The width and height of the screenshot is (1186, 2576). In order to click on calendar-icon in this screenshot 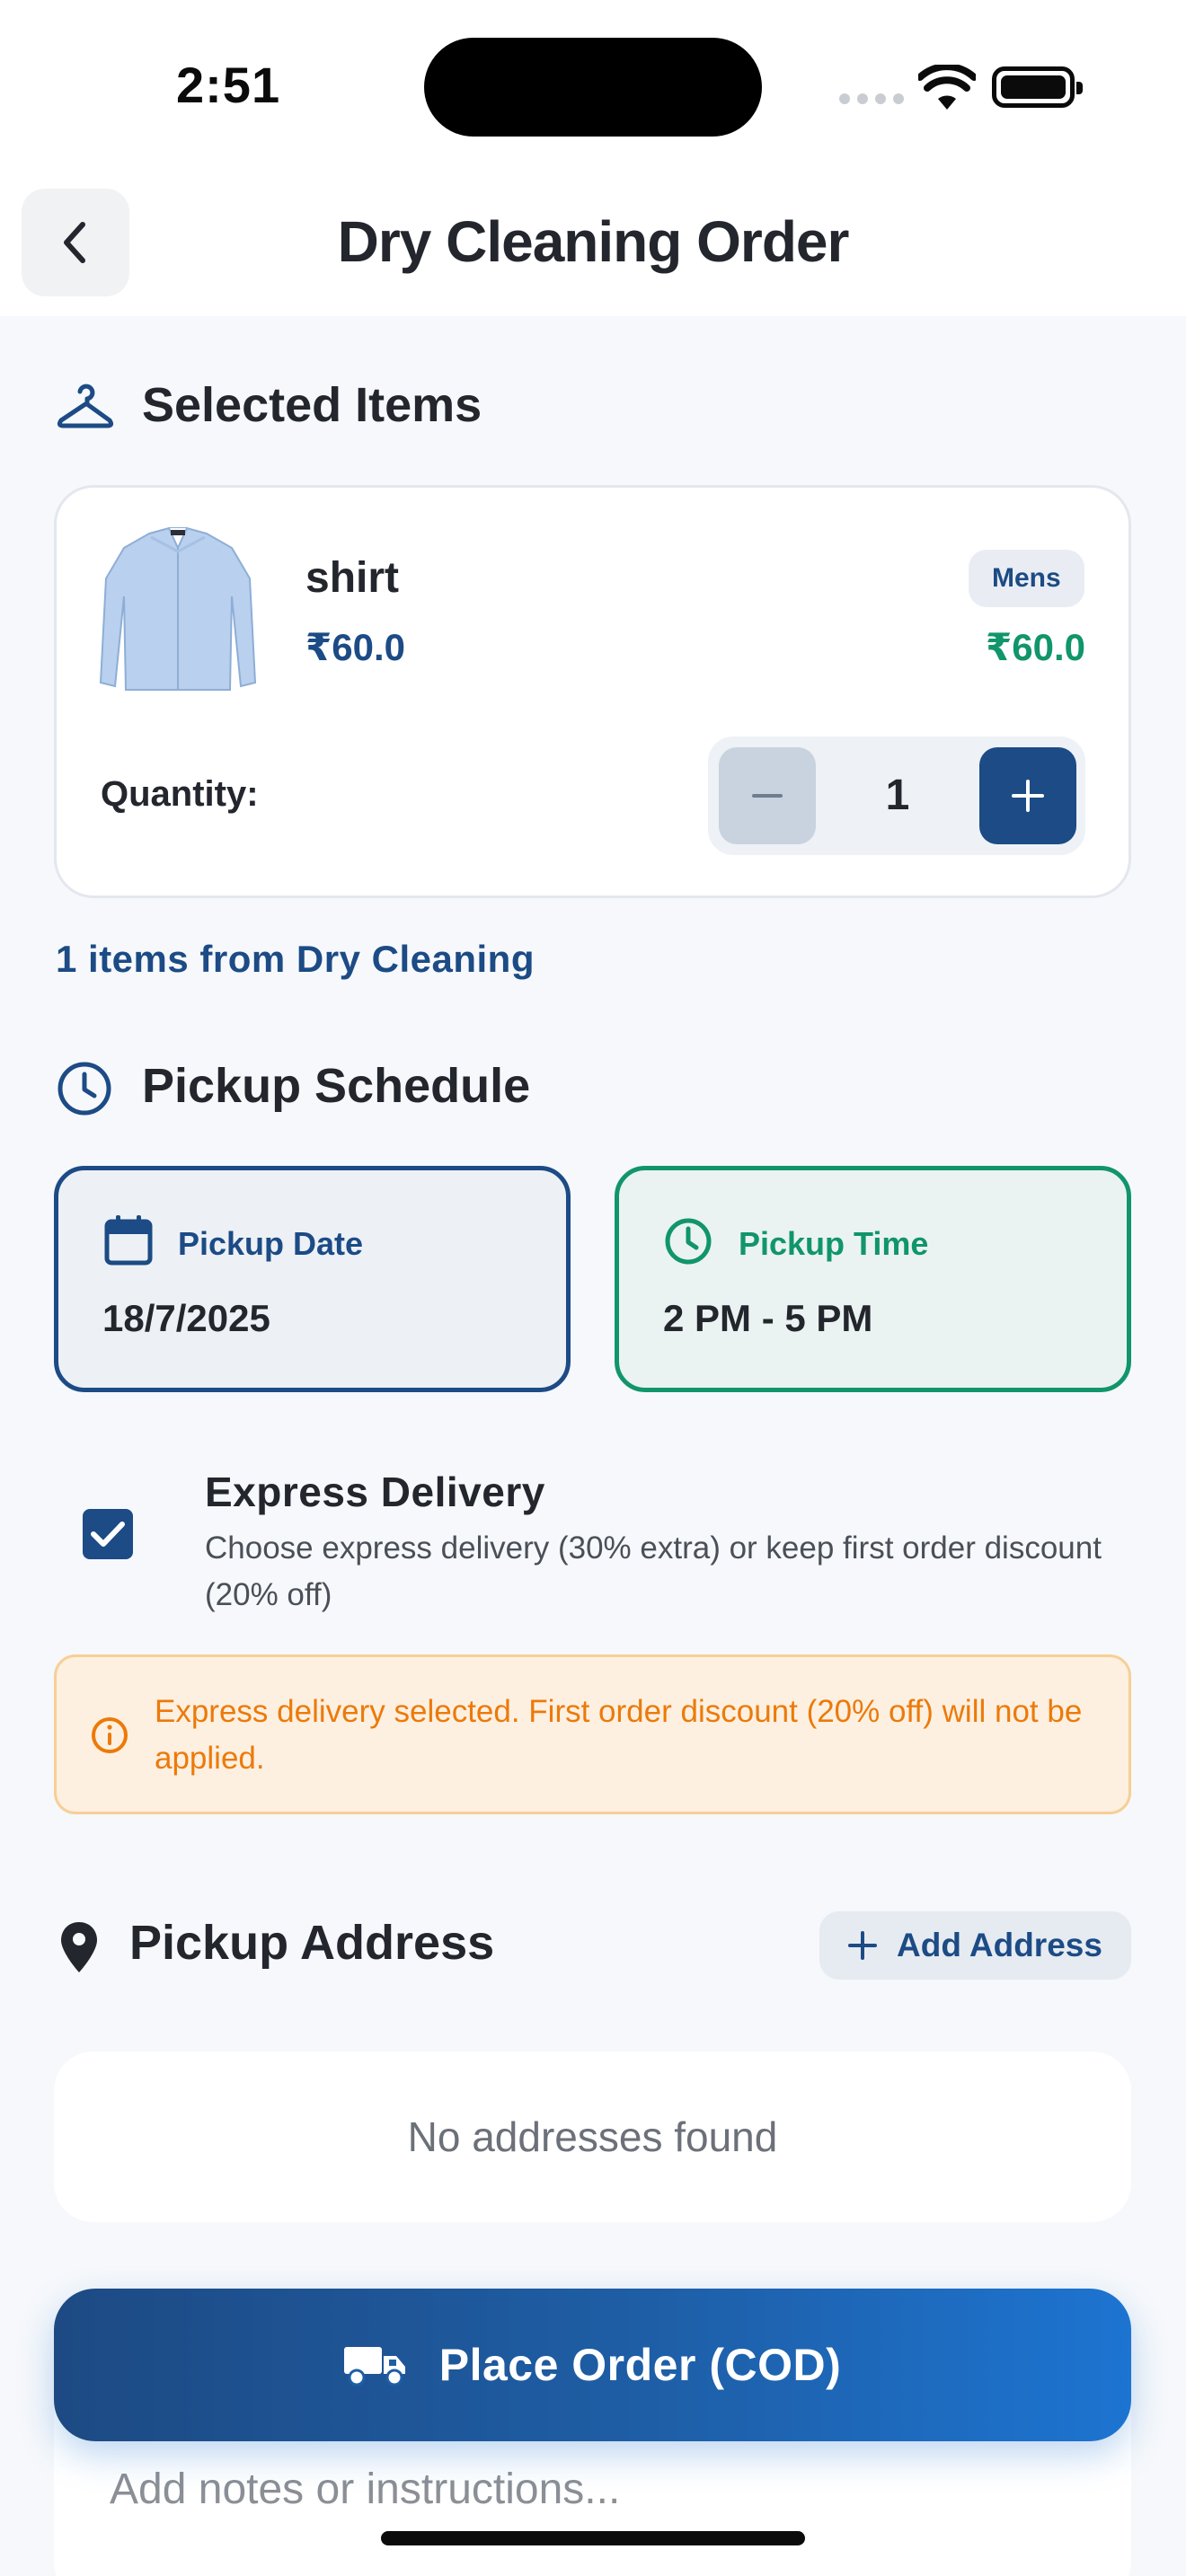, I will do `click(128, 1240)`.